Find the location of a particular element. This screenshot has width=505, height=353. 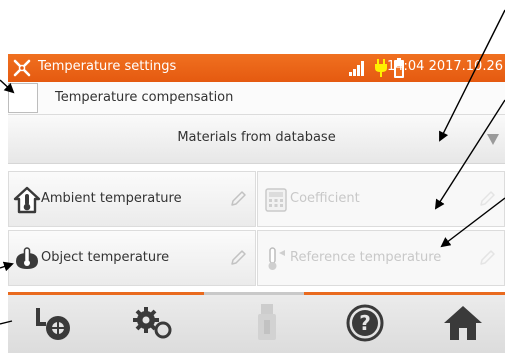

materials-selected-value: Materials from database is located at coordinates (256, 137).